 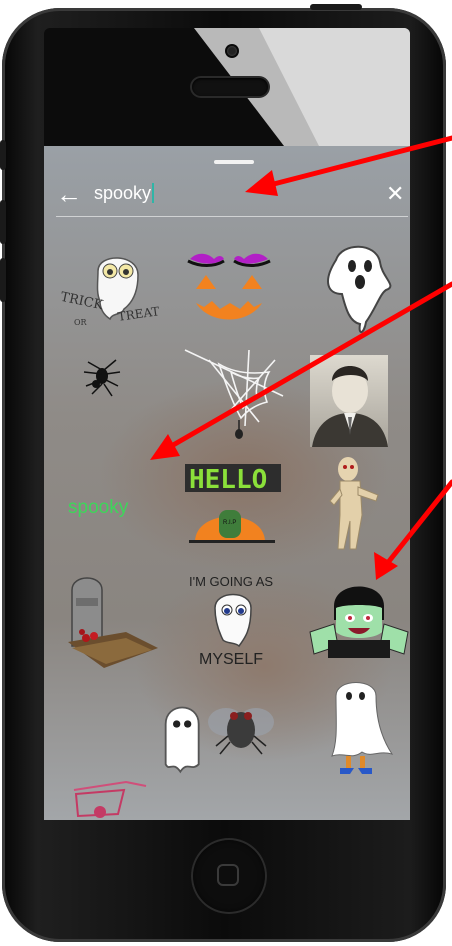 What do you see at coordinates (234, 501) in the screenshot?
I see `sticker-hello-grave: HELLO R.I.P` at bounding box center [234, 501].